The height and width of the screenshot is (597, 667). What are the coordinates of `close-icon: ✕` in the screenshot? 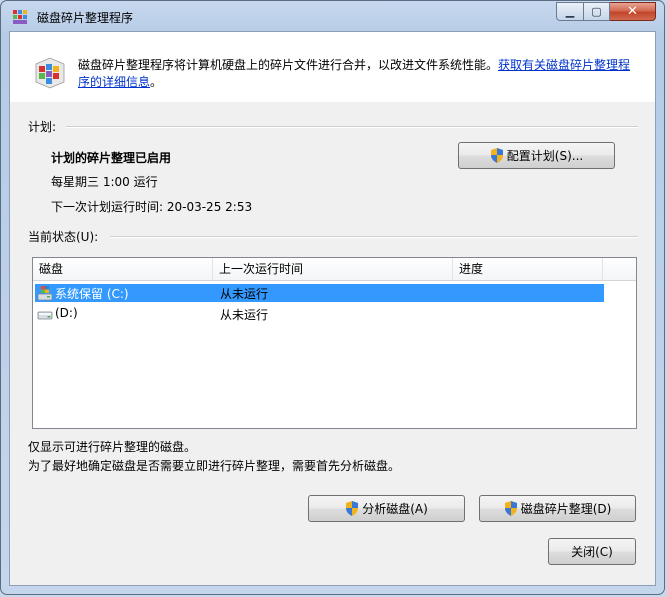 It's located at (632, 11).